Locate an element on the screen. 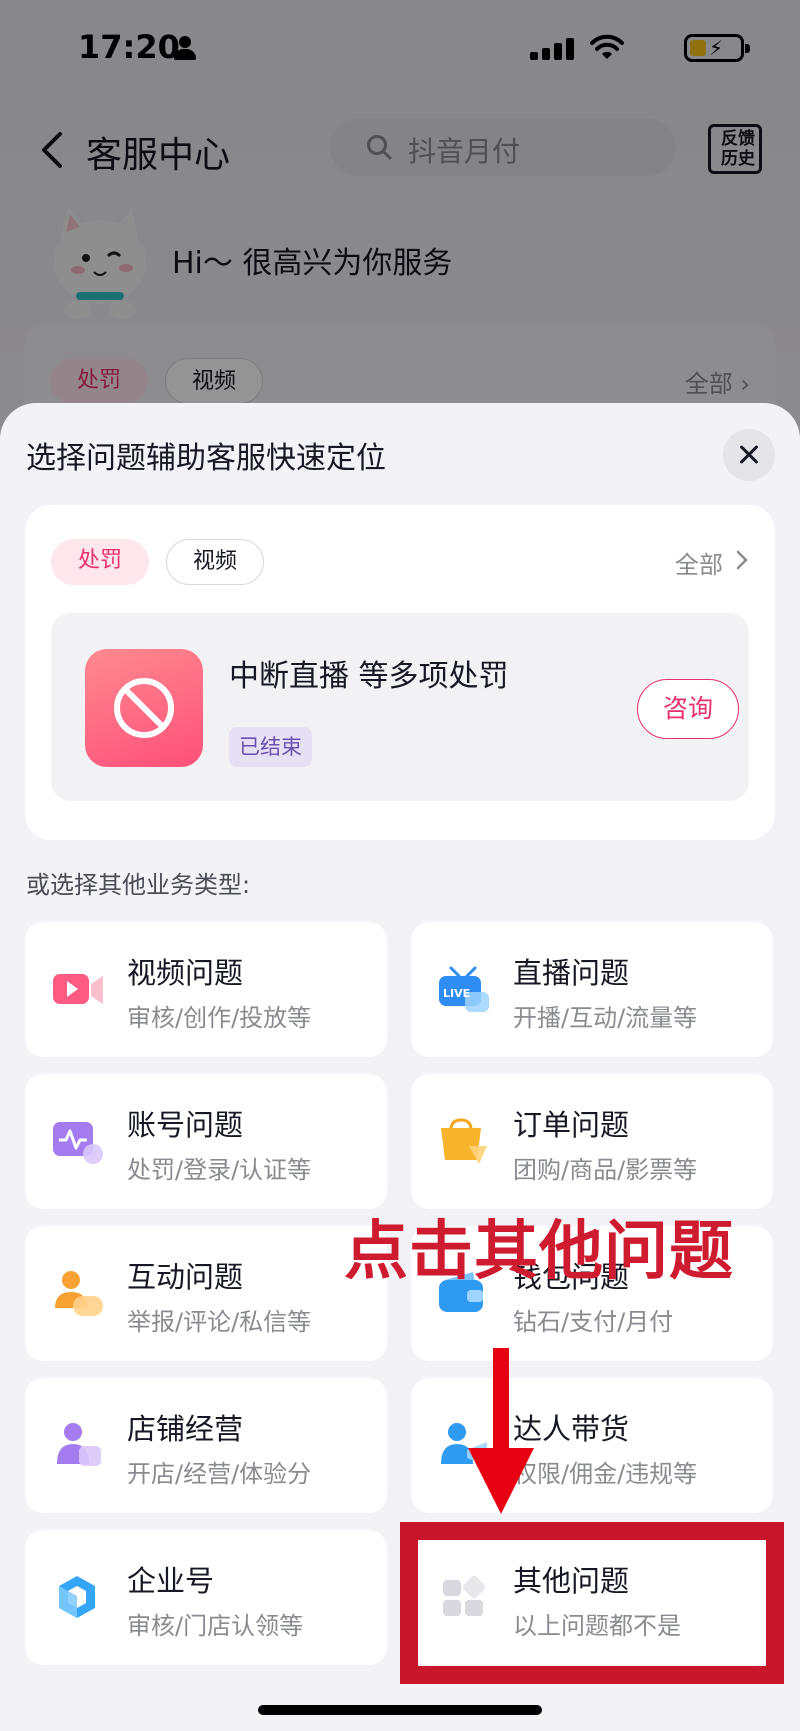 The height and width of the screenshot is (1731, 800). store-icon is located at coordinates (79, 1444).